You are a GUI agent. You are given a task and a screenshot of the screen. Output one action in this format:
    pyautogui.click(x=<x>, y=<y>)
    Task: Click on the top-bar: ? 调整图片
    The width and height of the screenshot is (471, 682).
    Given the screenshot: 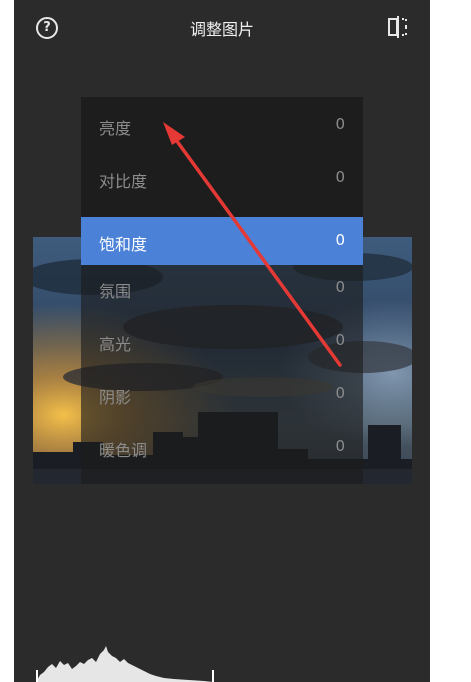 What is the action you would take?
    pyautogui.click(x=222, y=28)
    